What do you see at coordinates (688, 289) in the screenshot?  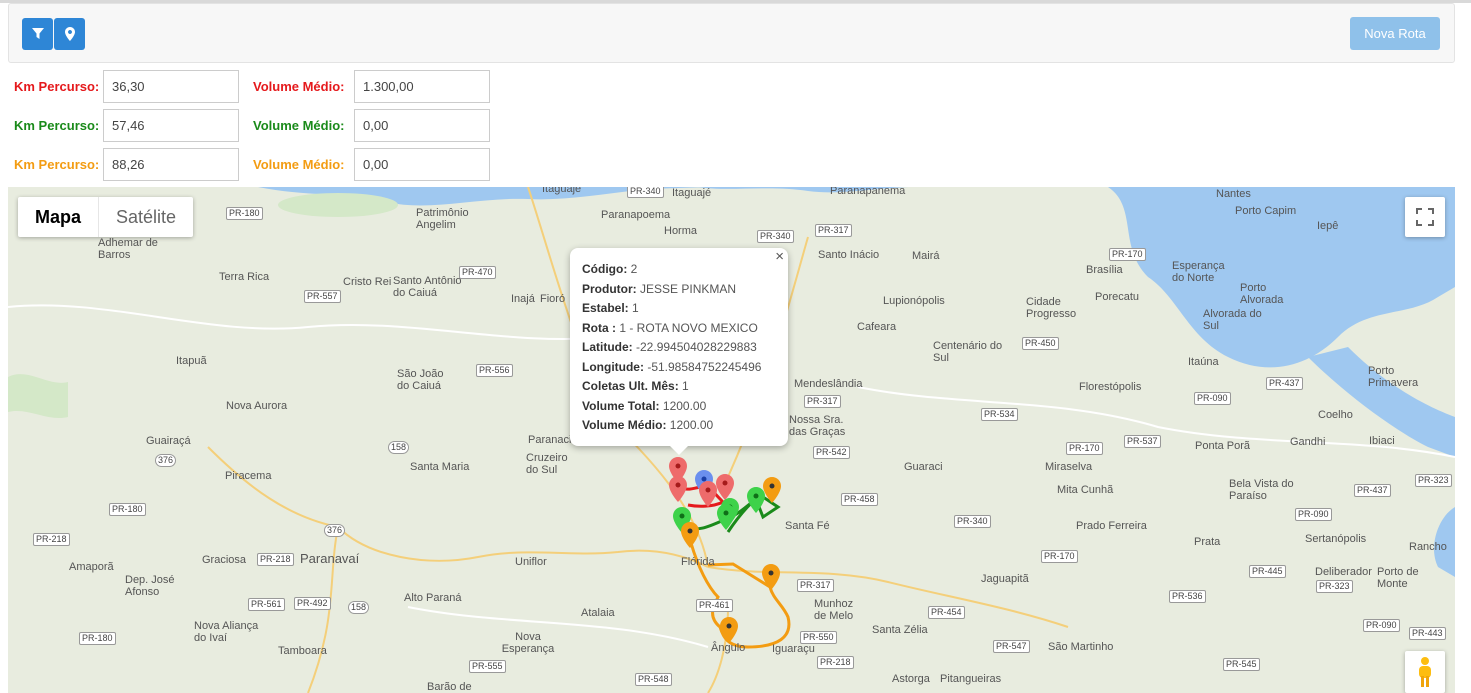 I see `info-value: JESSE PINKMAN` at bounding box center [688, 289].